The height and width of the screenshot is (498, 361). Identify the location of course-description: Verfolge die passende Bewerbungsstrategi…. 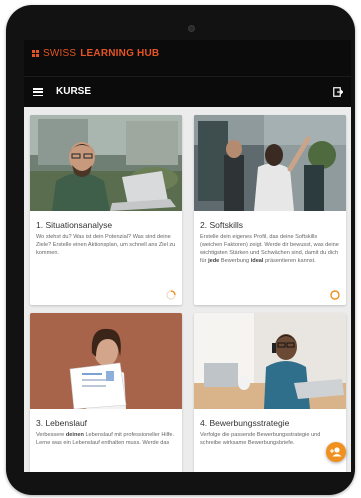
(260, 439).